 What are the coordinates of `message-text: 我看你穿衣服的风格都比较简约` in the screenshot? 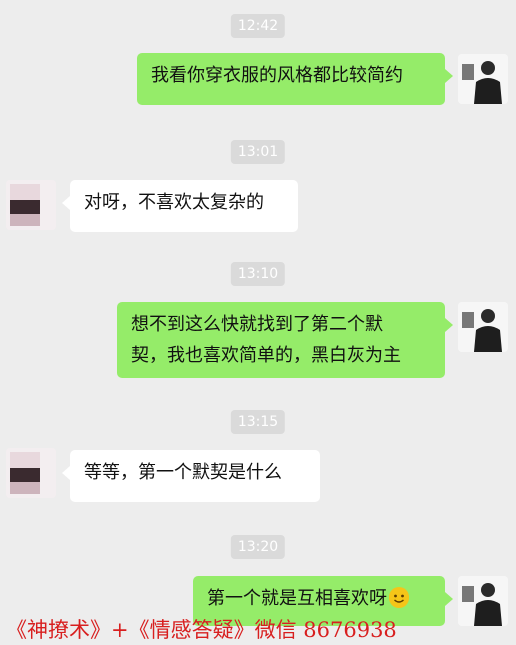 It's located at (277, 75).